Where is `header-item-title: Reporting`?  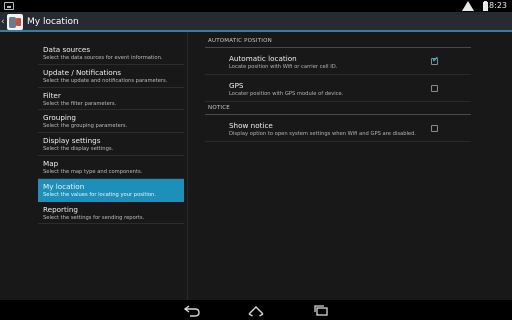 header-item-title: Reporting is located at coordinates (60, 209).